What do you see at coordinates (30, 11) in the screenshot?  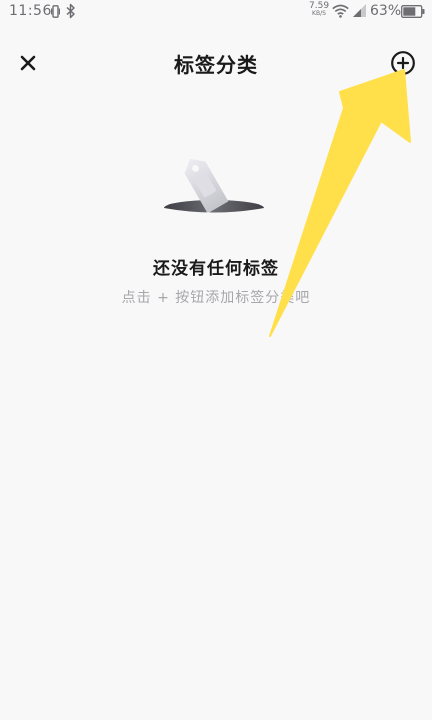 I see `status-time: 11:56` at bounding box center [30, 11].